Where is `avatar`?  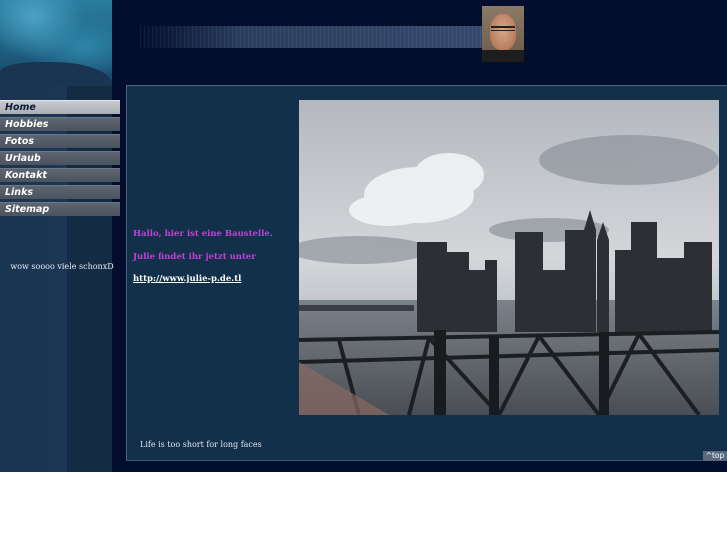
avatar is located at coordinates (503, 34).